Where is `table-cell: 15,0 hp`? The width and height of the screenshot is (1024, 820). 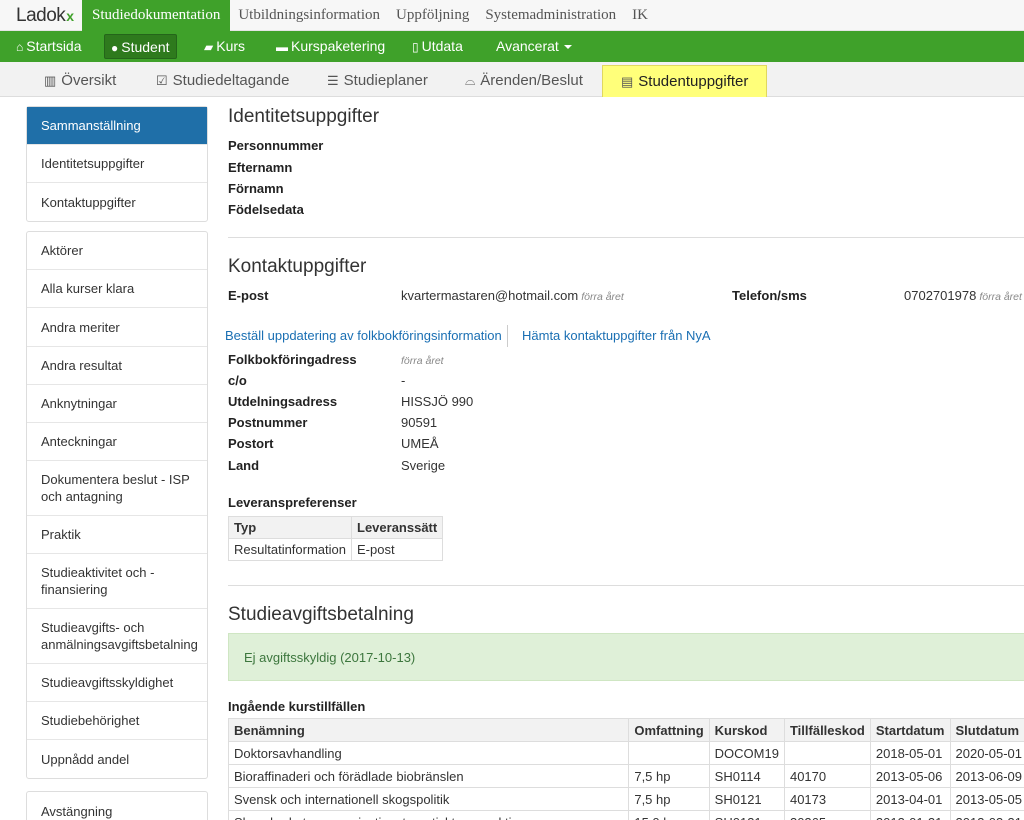
table-cell: 15,0 hp is located at coordinates (669, 815).